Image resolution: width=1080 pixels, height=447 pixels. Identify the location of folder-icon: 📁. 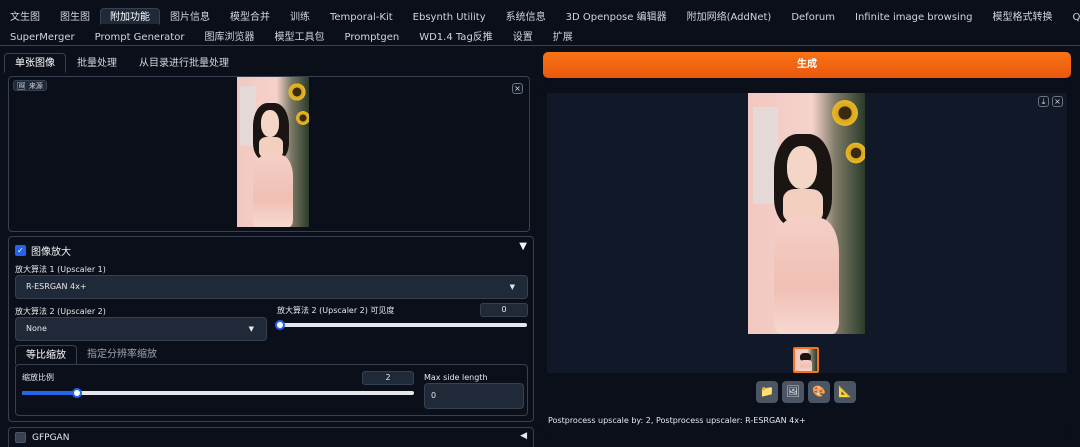
(767, 392).